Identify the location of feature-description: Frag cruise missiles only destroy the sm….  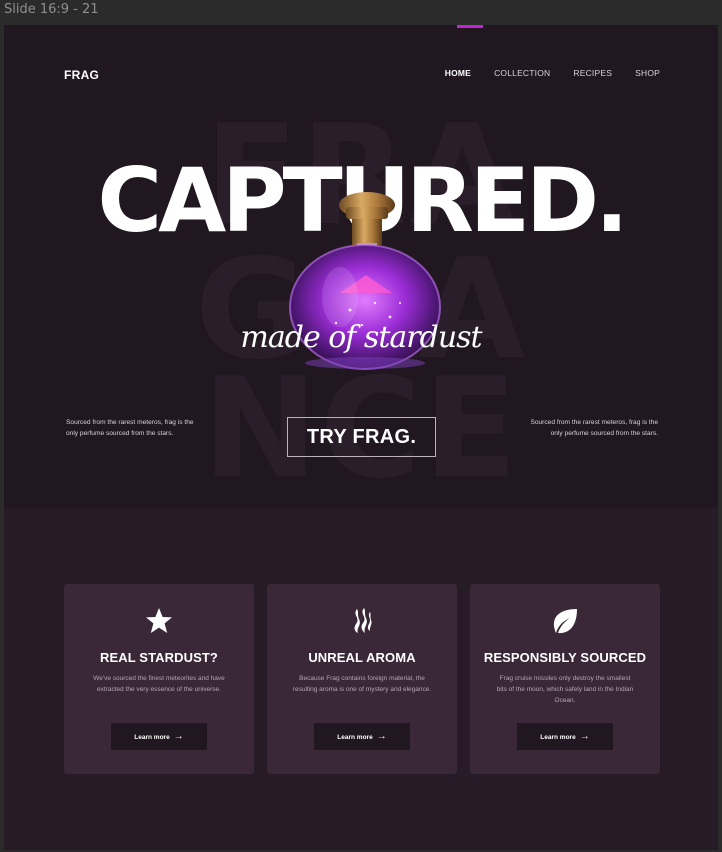
(565, 689).